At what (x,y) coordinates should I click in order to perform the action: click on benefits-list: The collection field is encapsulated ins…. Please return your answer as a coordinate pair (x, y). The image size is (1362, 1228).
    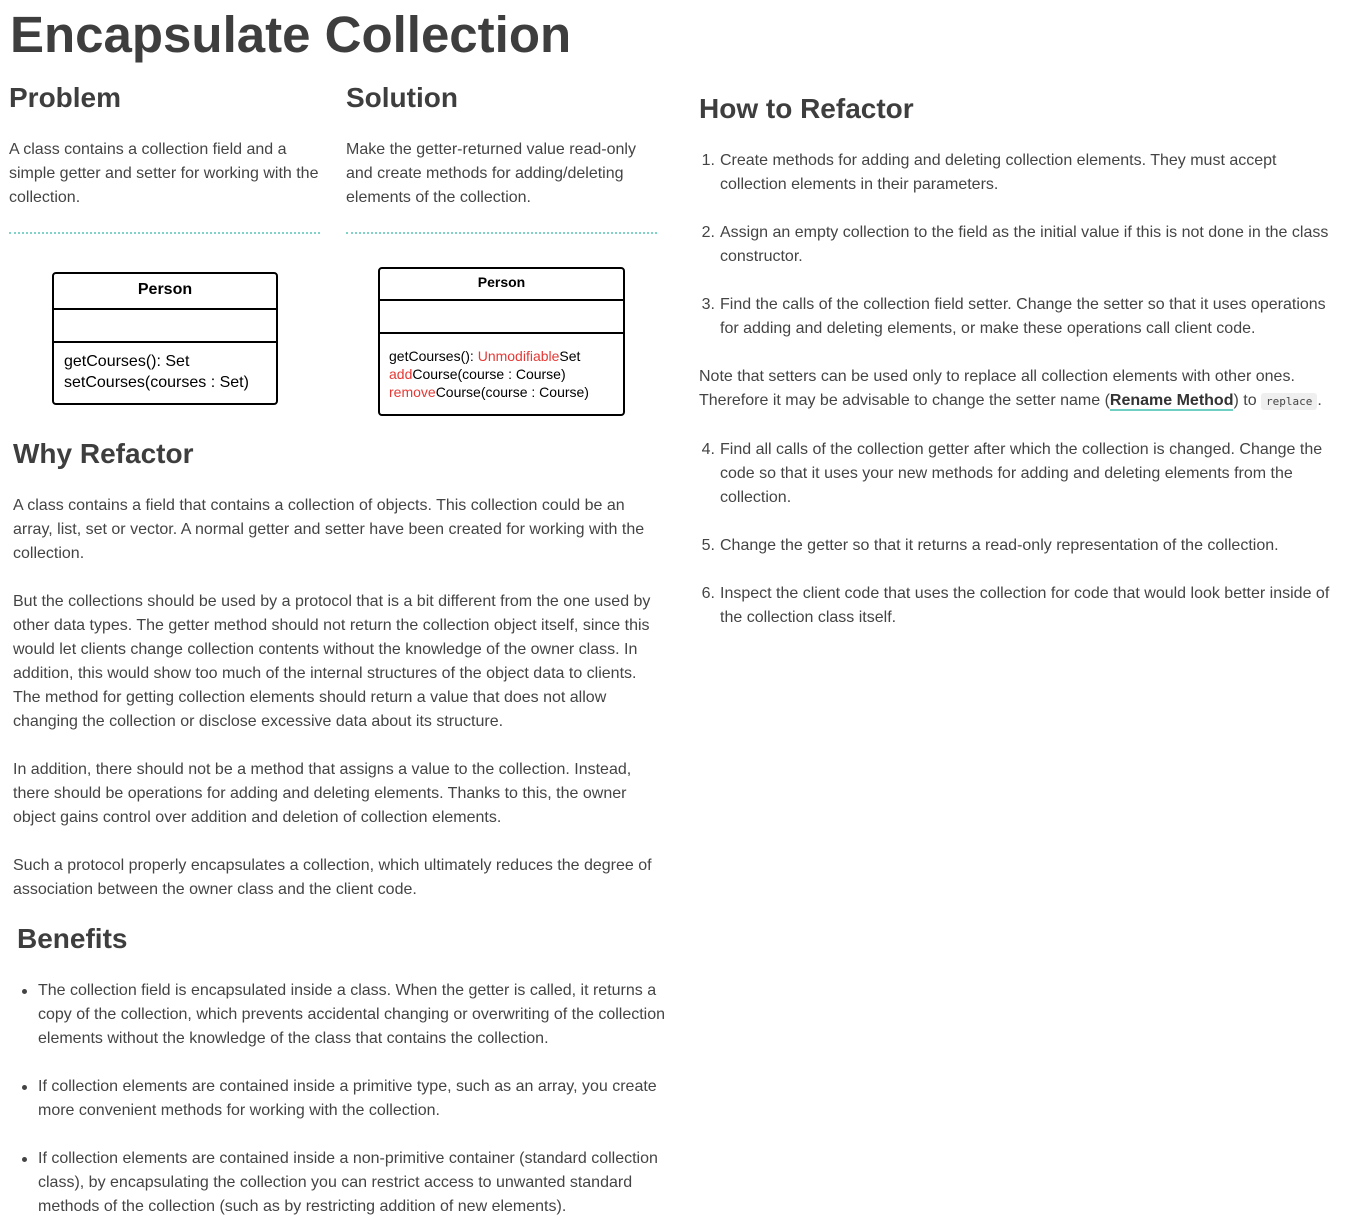
    Looking at the image, I should click on (340, 1099).